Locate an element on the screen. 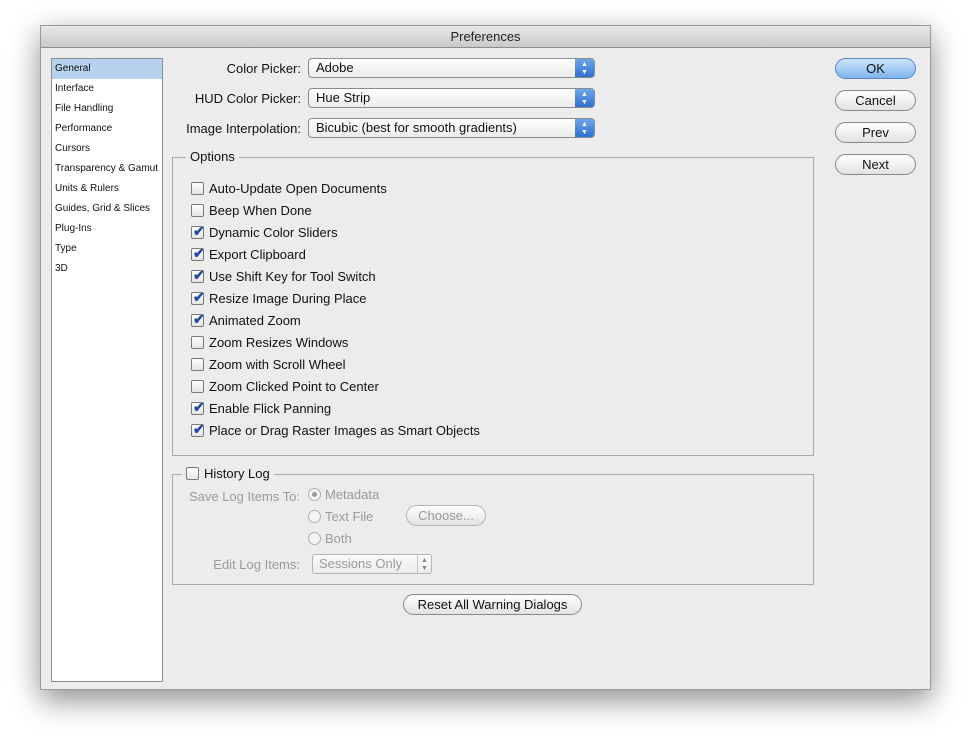 Image resolution: width=971 pixels, height=745 pixels. dynamic-color-sliders-checkbox: ✔ is located at coordinates (198, 230).